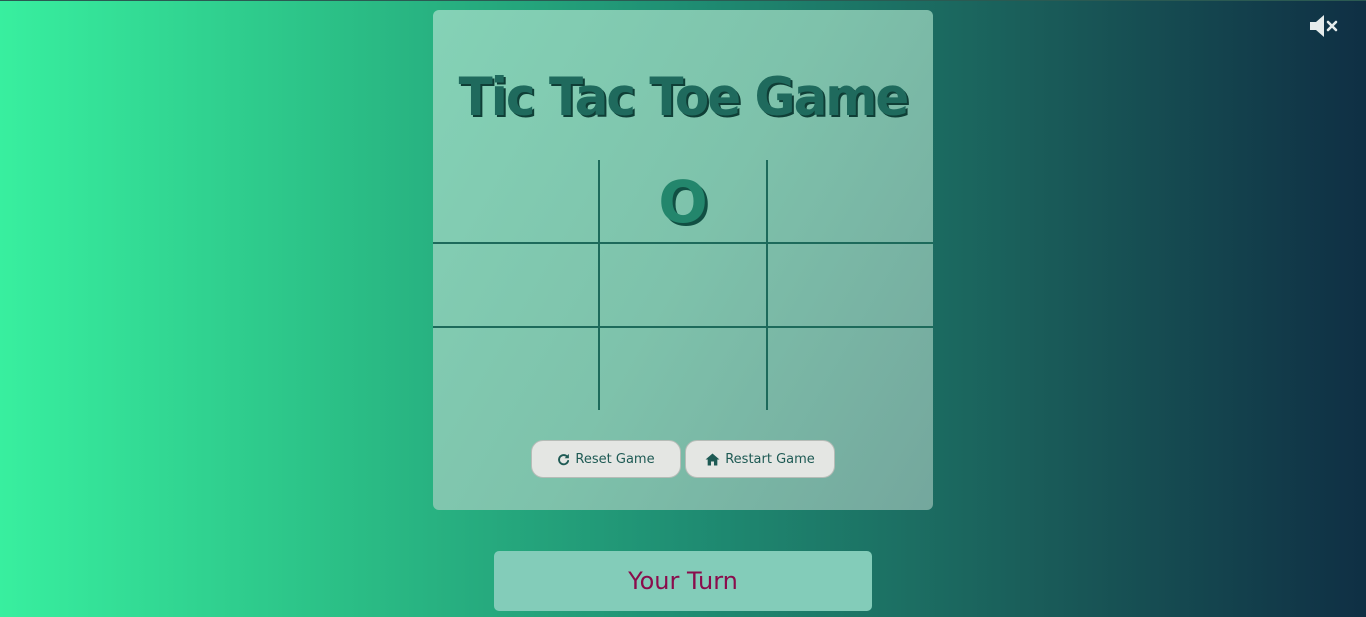 This screenshot has height=617, width=1366. What do you see at coordinates (684, 97) in the screenshot?
I see `game-title: Tic Tac Toe Game` at bounding box center [684, 97].